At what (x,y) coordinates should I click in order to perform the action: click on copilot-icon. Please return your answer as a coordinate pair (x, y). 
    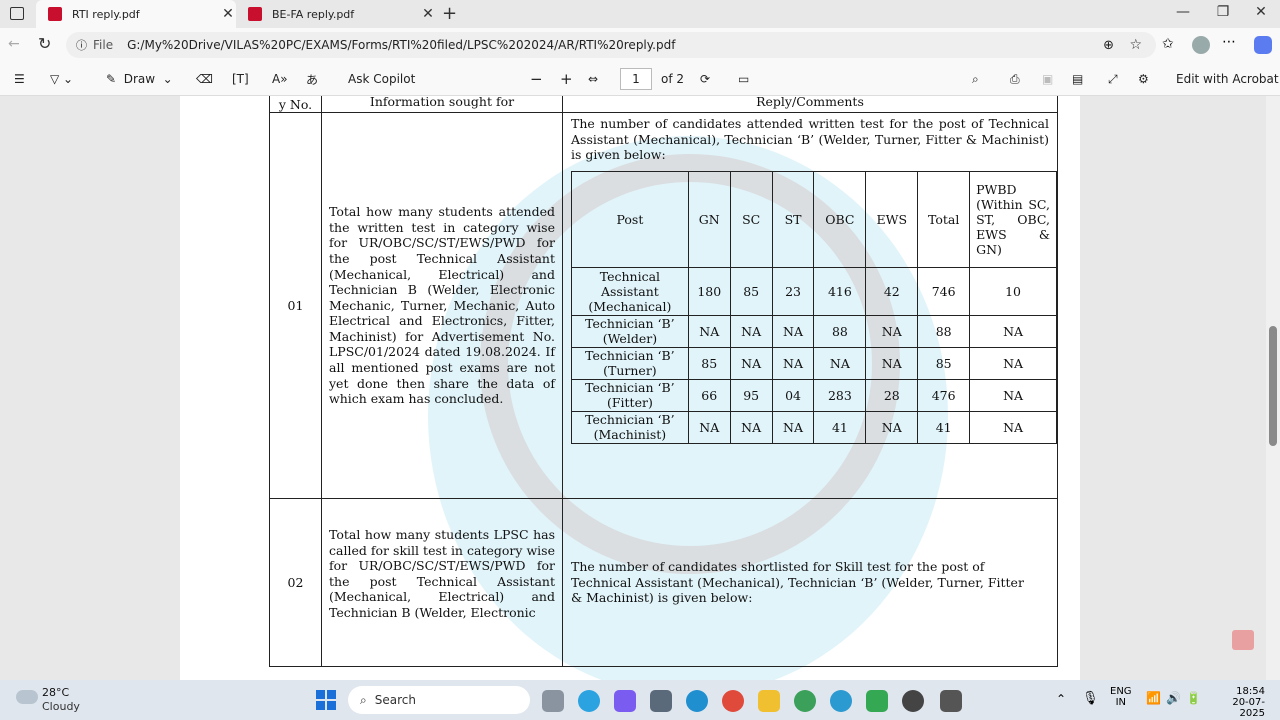
    Looking at the image, I should click on (1263, 45).